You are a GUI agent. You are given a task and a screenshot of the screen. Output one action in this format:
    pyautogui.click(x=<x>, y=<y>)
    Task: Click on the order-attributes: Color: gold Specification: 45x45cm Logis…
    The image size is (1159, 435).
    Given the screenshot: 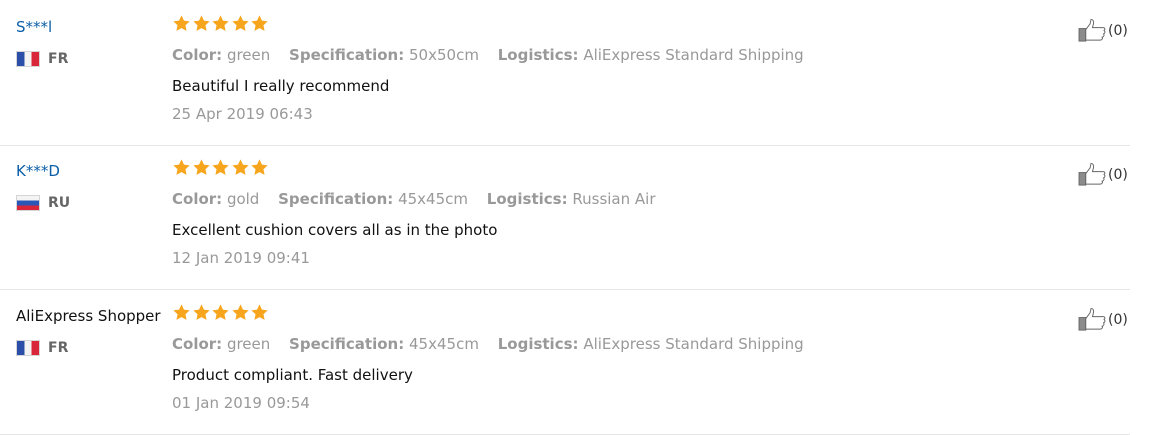 What is the action you would take?
    pyautogui.click(x=421, y=199)
    